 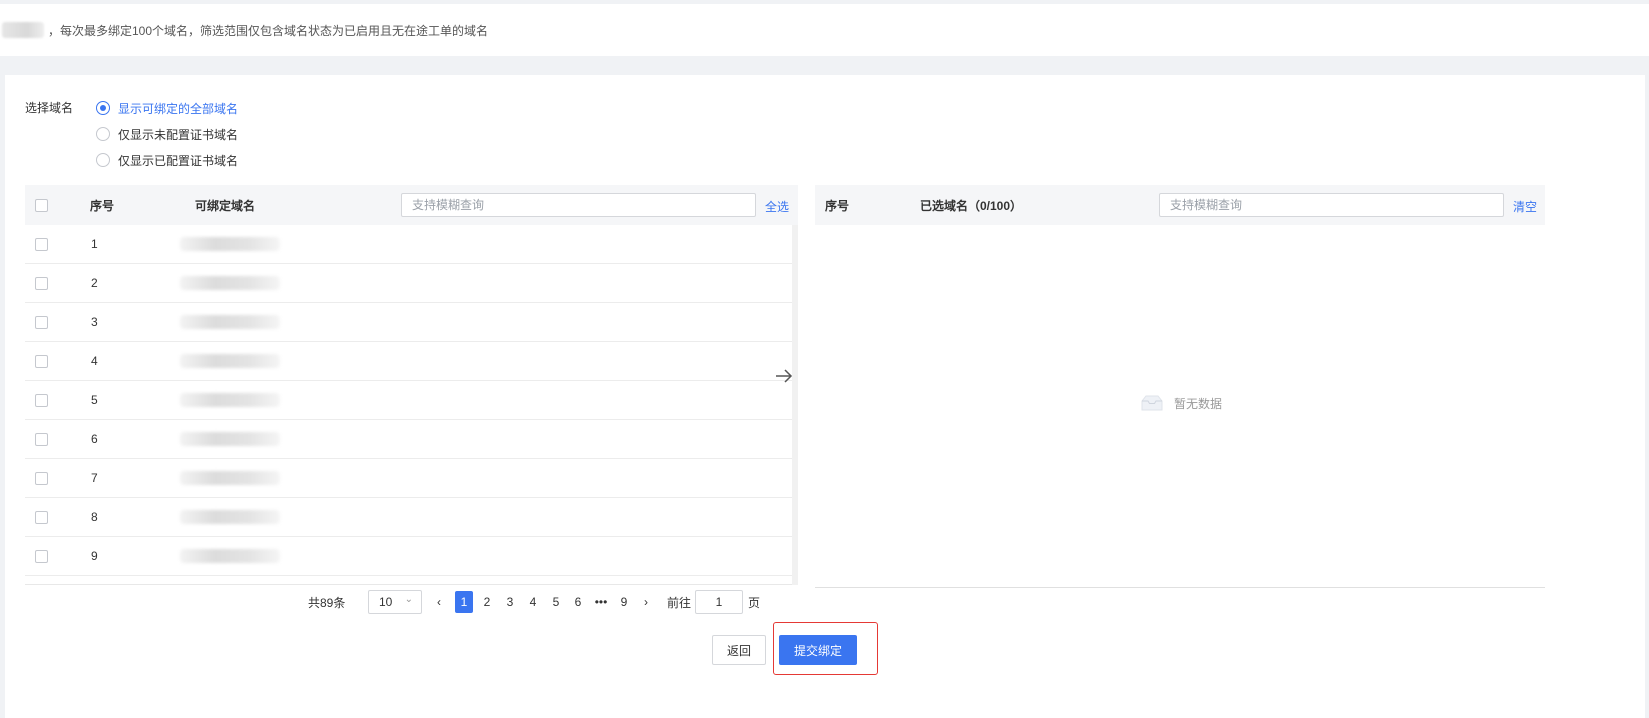 I want to click on pagination: 共89条 10 ⌄ ‹ 1 2 3 4 5 6 ••• 9 › 前往 页, so click(x=411, y=602).